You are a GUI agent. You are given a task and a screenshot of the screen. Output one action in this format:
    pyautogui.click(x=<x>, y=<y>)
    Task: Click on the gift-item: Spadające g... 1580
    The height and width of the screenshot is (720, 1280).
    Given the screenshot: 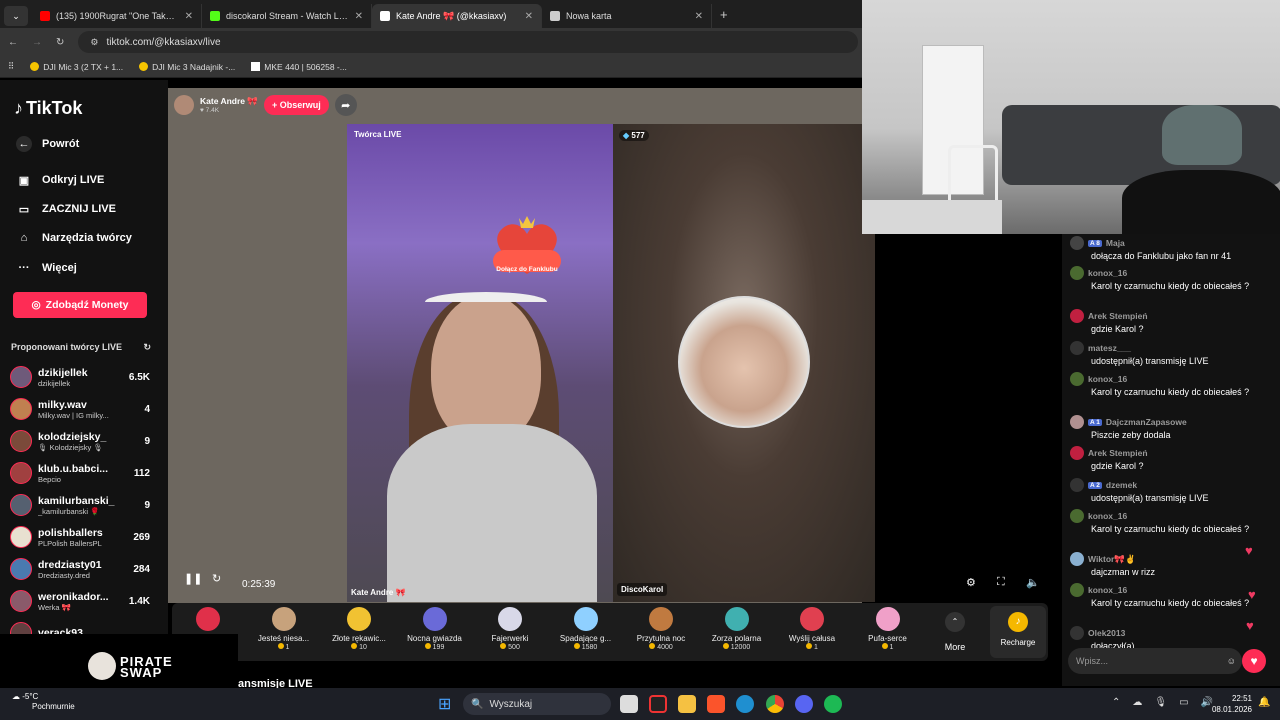 What is the action you would take?
    pyautogui.click(x=586, y=628)
    